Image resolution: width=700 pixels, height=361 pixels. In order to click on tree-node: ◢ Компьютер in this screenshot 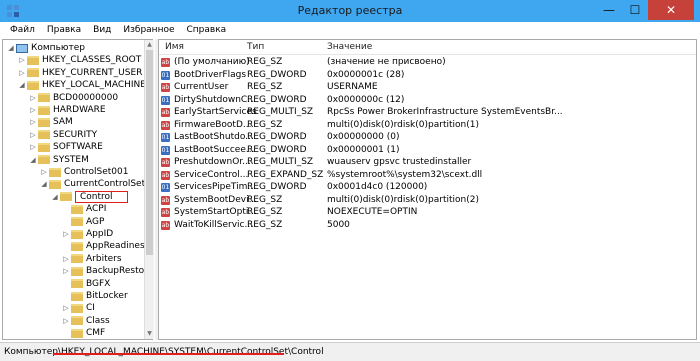, I will do `click(46, 48)`.